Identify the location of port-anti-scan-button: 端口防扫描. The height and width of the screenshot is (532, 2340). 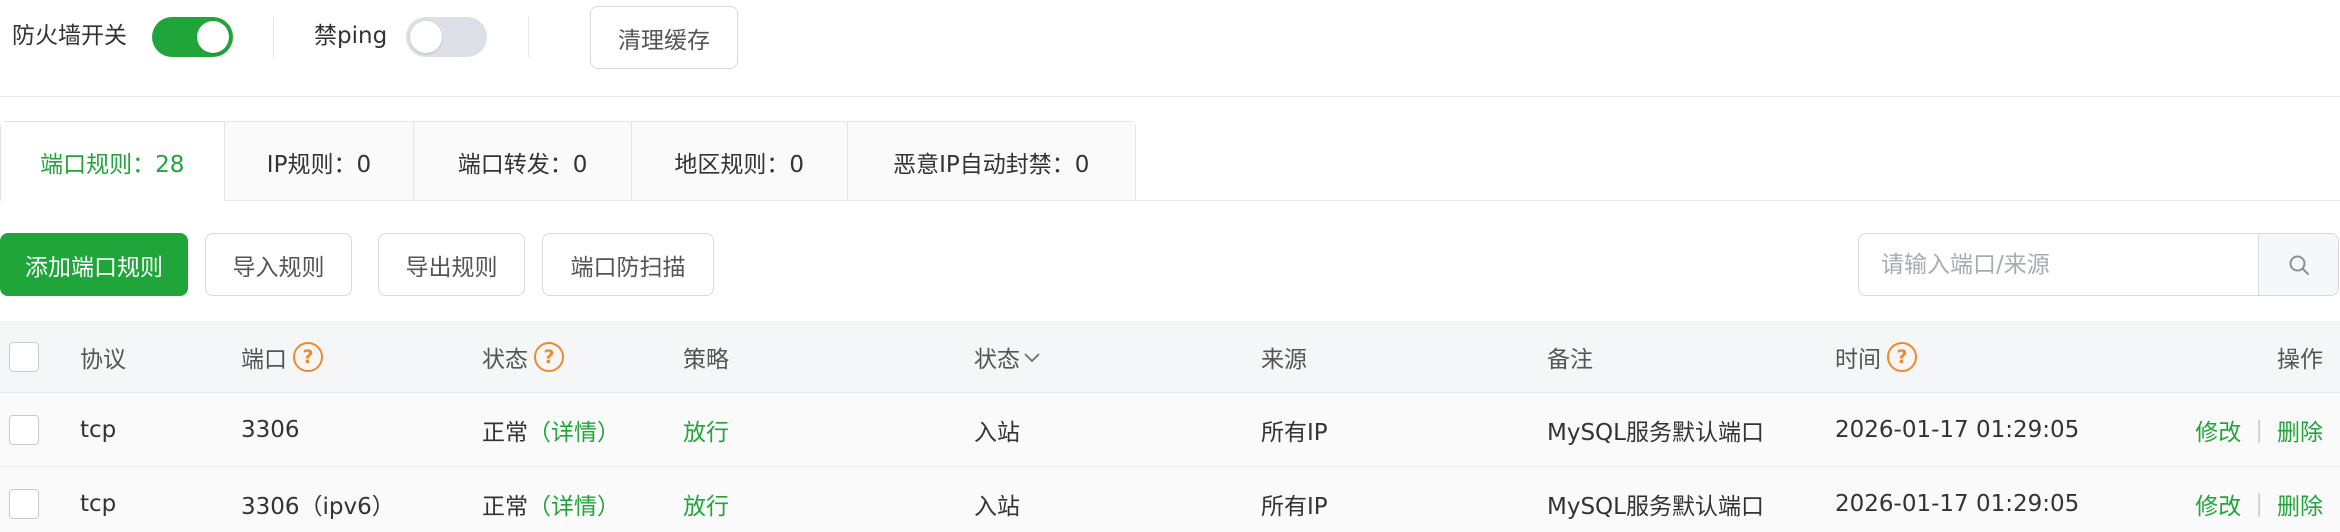
(628, 264).